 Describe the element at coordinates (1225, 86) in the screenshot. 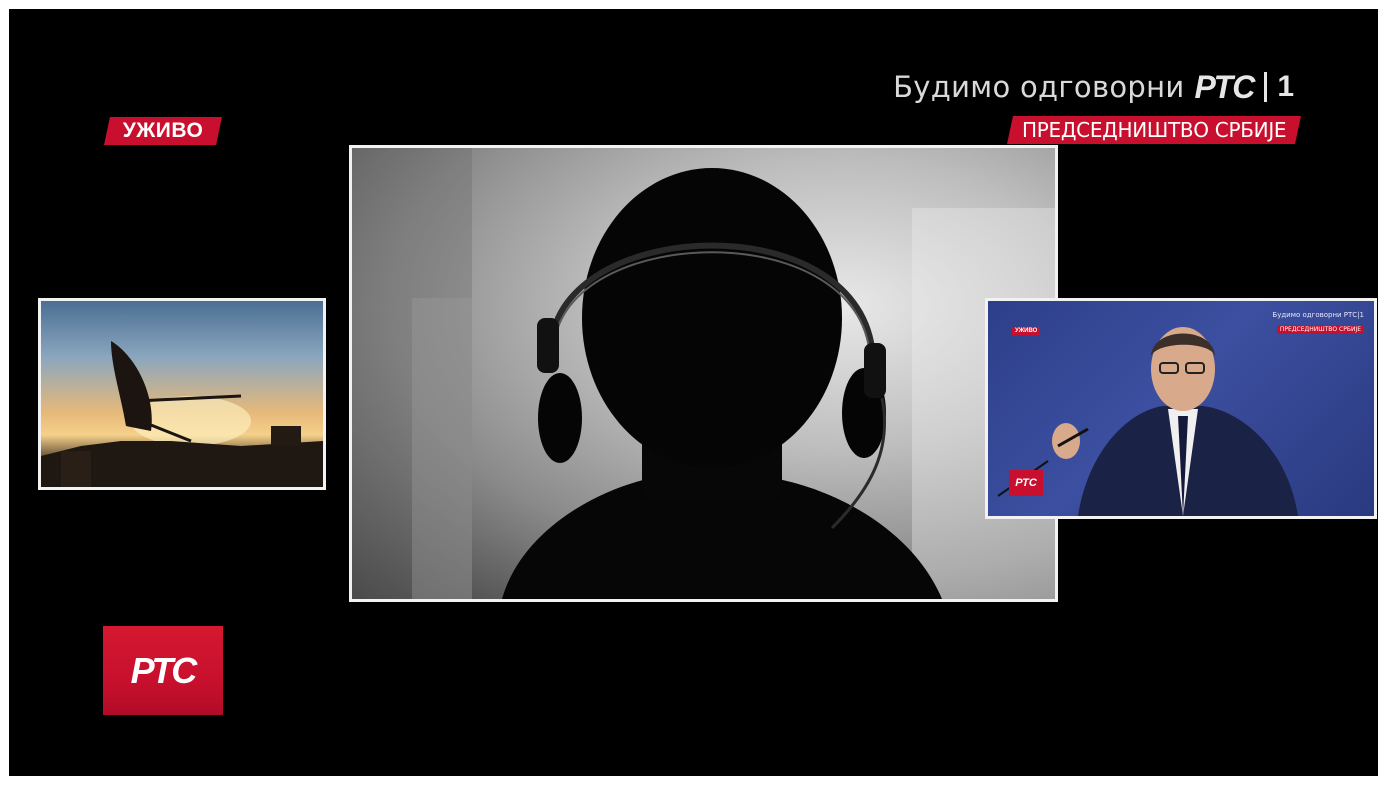

I see `tagline-logo: РТС` at that location.